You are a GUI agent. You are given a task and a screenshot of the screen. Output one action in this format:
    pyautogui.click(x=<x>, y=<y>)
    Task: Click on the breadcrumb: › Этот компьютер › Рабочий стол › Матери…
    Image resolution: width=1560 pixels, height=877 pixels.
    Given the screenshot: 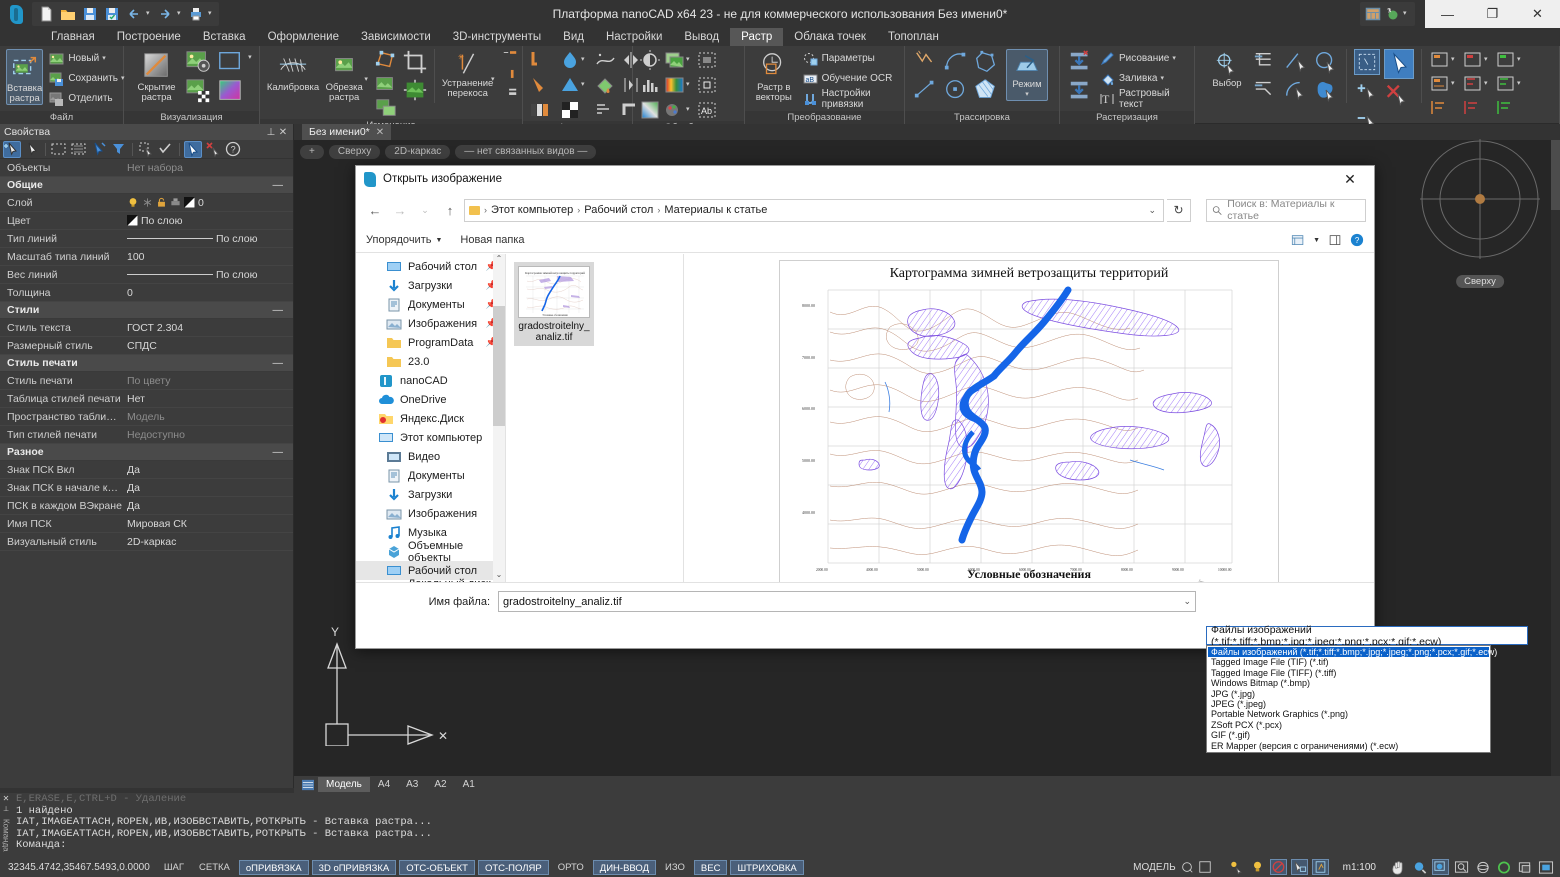 What is the action you would take?
    pyautogui.click(x=814, y=210)
    